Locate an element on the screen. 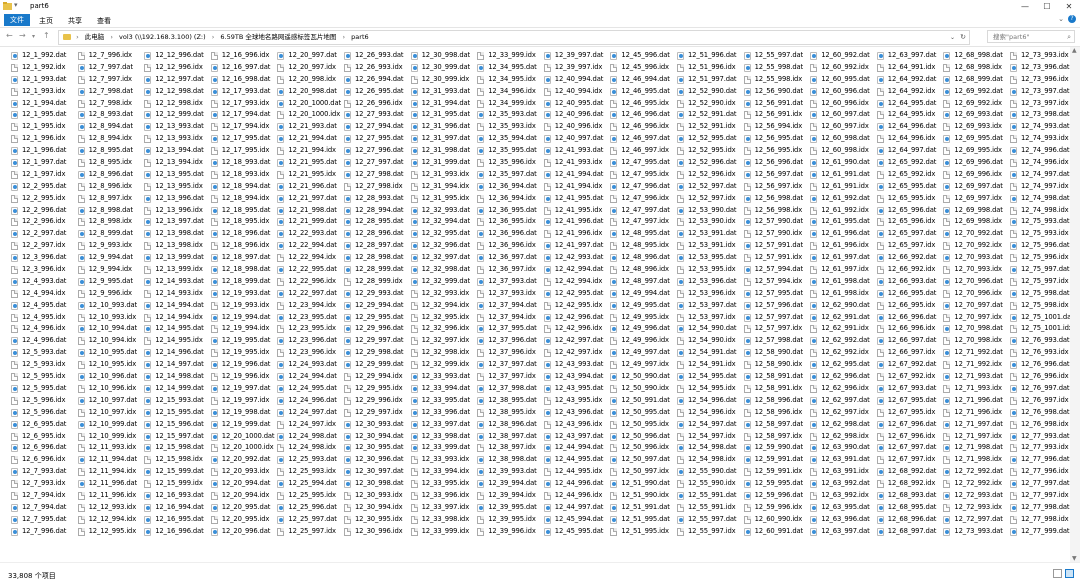 The image size is (1080, 586). file-item: 12_7_995.dat is located at coordinates (42, 520).